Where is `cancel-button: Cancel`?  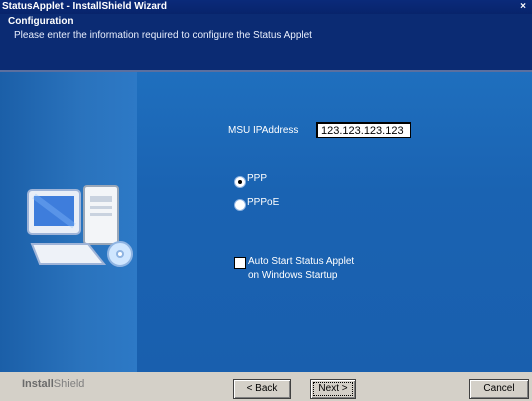 cancel-button: Cancel is located at coordinates (499, 389).